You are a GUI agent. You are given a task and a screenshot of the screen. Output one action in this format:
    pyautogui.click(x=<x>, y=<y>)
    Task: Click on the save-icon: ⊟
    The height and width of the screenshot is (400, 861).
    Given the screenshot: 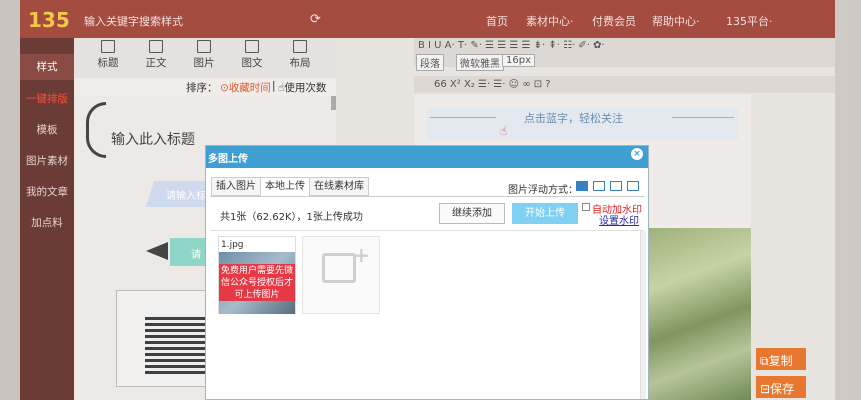 What is the action you would take?
    pyautogui.click(x=765, y=389)
    